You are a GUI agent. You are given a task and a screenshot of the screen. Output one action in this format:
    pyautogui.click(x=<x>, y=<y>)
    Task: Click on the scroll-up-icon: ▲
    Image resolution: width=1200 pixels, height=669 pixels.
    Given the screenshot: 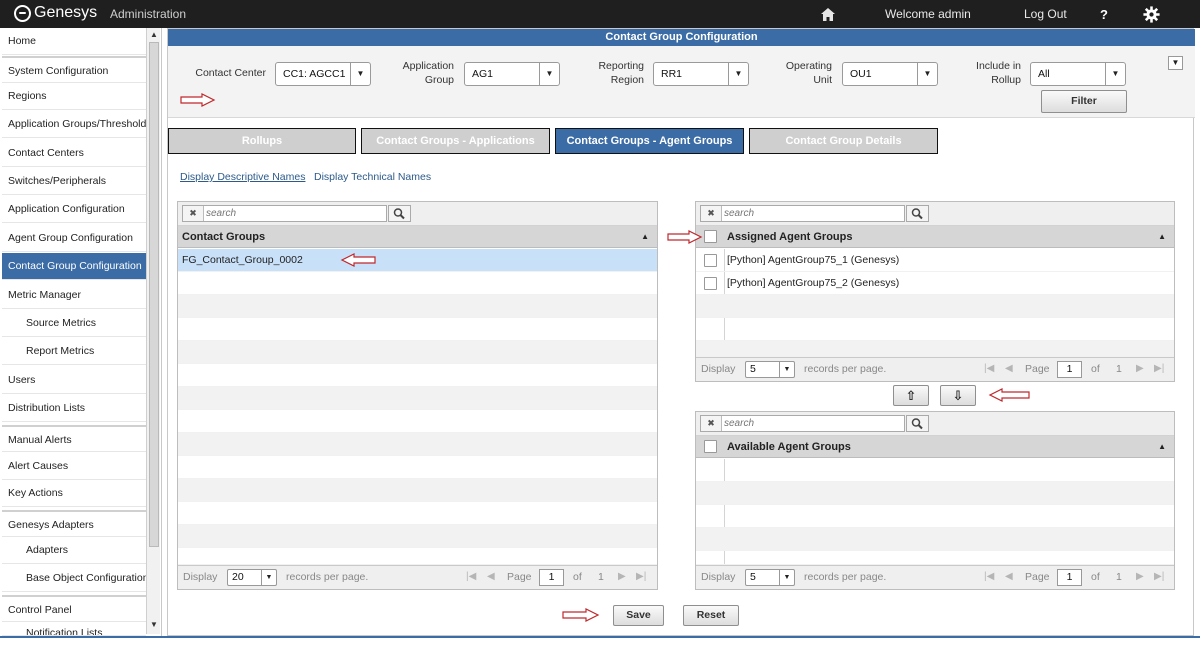 What is the action you would take?
    pyautogui.click(x=154, y=35)
    